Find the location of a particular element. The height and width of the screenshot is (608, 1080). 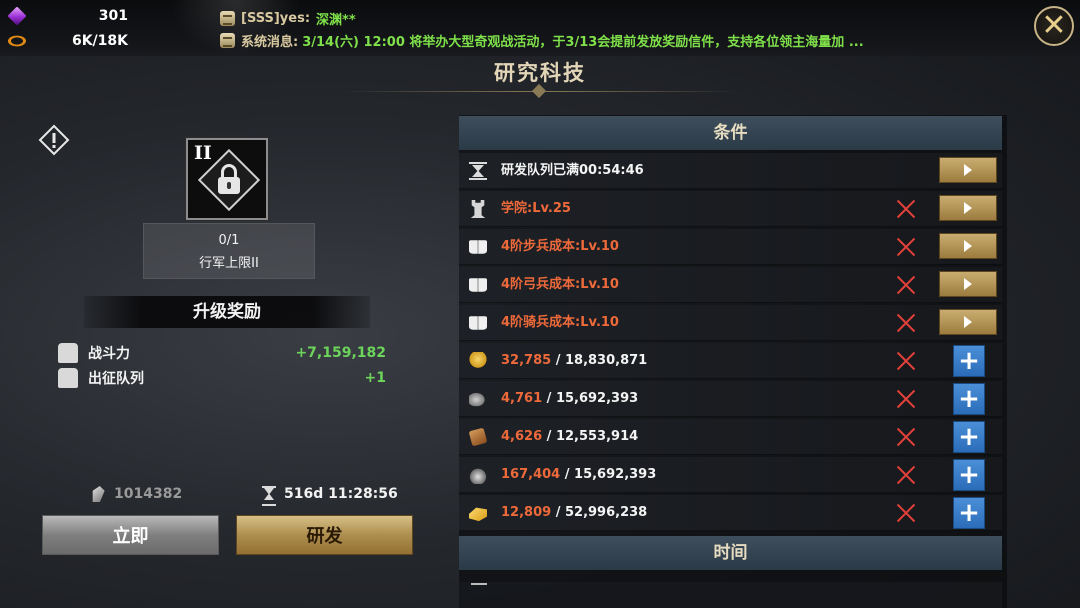

research-time: 516d 11:28:56 is located at coordinates (330, 495).